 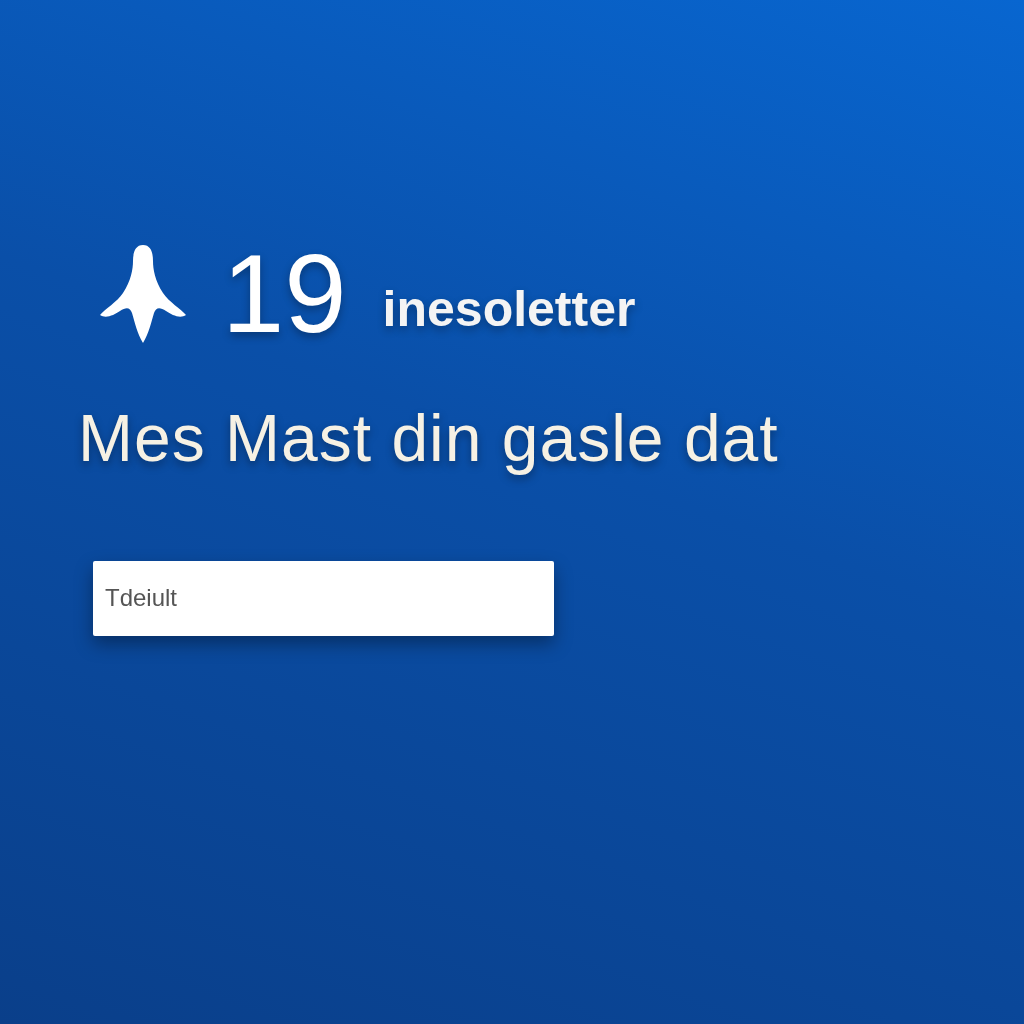 What do you see at coordinates (323, 598) in the screenshot?
I see `search-field: Tdeiult` at bounding box center [323, 598].